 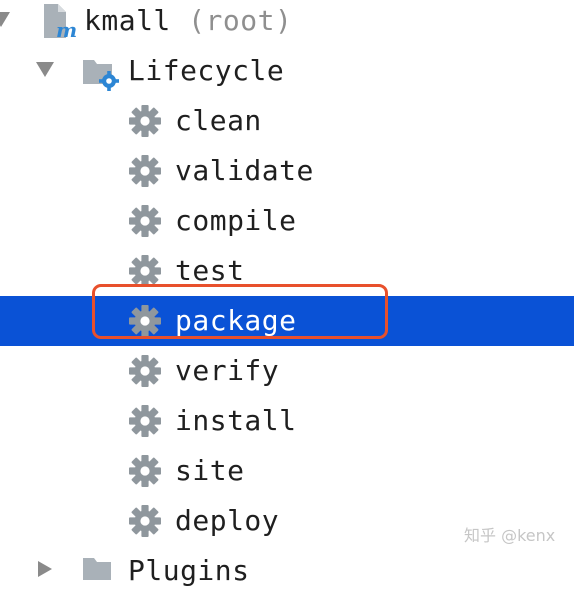 What do you see at coordinates (127, 20) in the screenshot?
I see `root-project-name: kmall` at bounding box center [127, 20].